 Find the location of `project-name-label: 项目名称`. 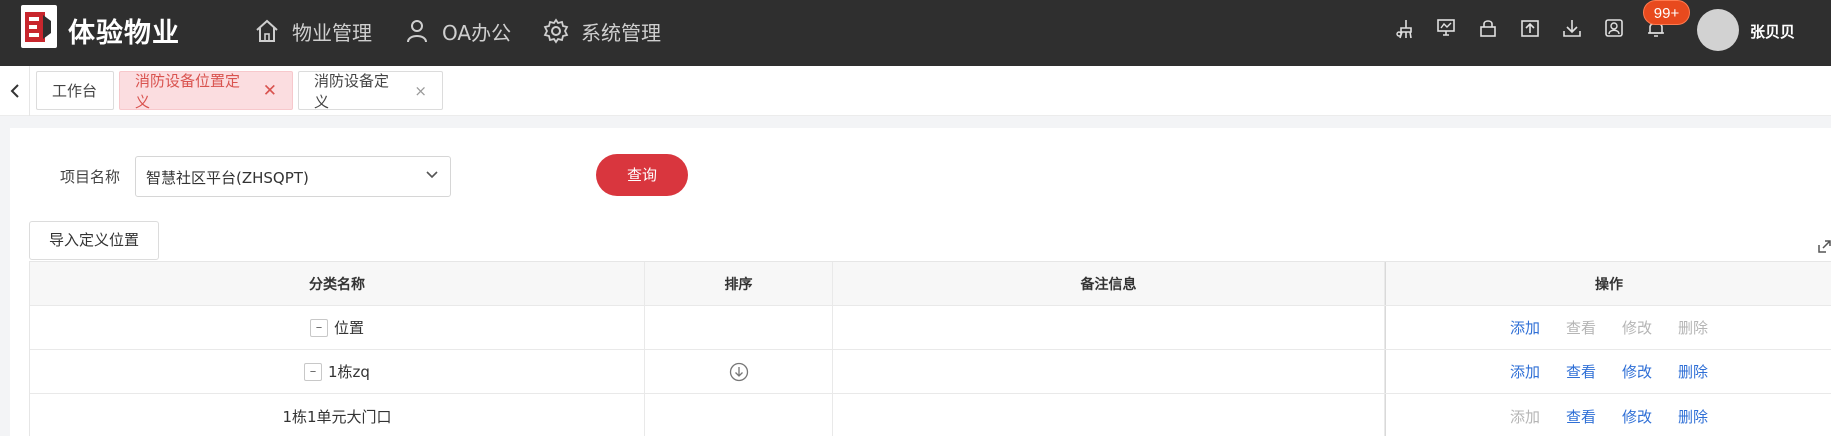

project-name-label: 项目名称 is located at coordinates (90, 177).